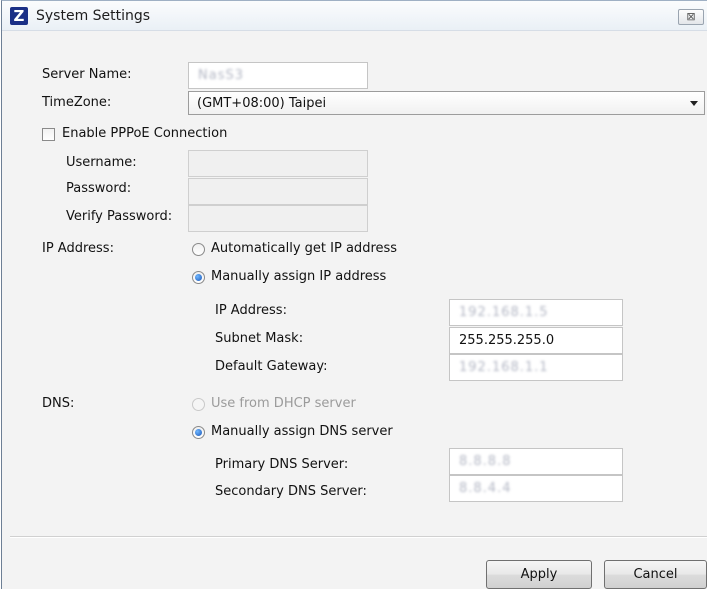  What do you see at coordinates (251, 310) in the screenshot?
I see `ip-address-label: IP Address:` at bounding box center [251, 310].